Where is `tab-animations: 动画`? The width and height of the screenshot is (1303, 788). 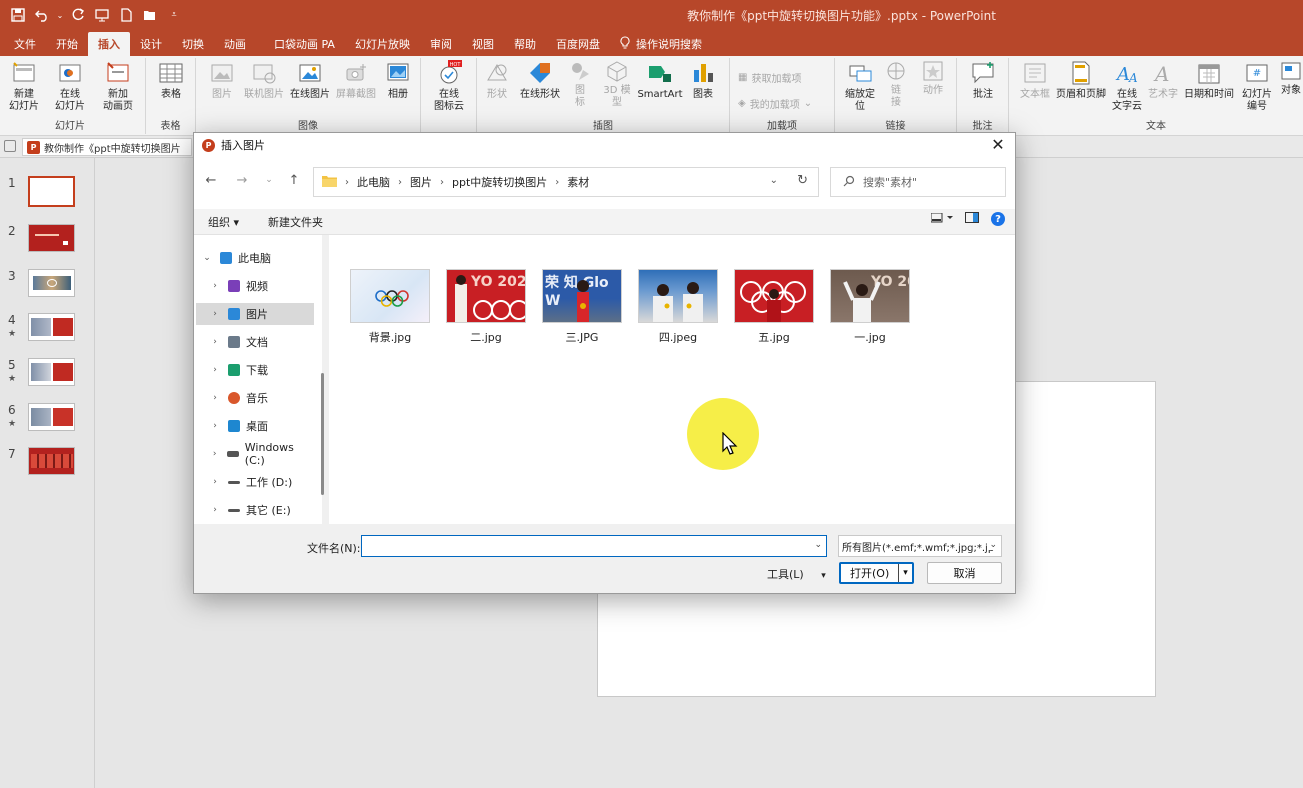 tab-animations: 动画 is located at coordinates (235, 44).